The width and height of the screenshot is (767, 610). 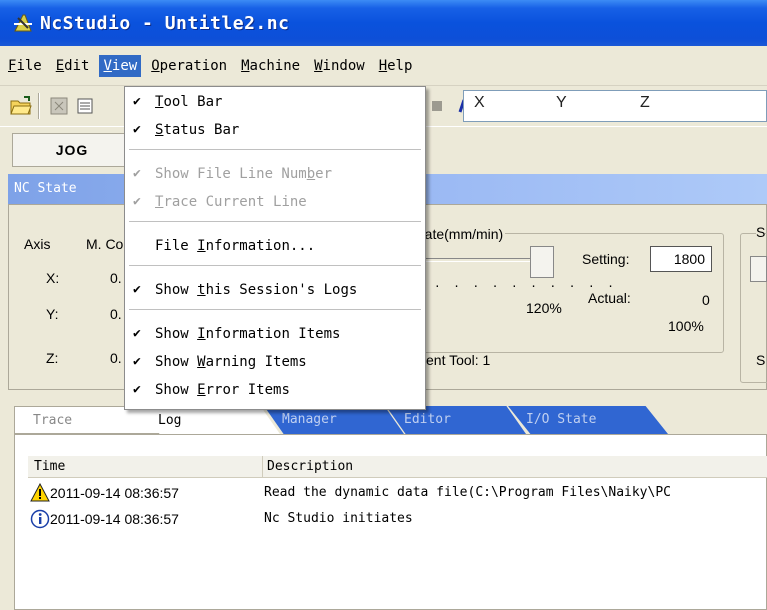 What do you see at coordinates (235, 202) in the screenshot?
I see `trace-current-line-label: race Current Line` at bounding box center [235, 202].